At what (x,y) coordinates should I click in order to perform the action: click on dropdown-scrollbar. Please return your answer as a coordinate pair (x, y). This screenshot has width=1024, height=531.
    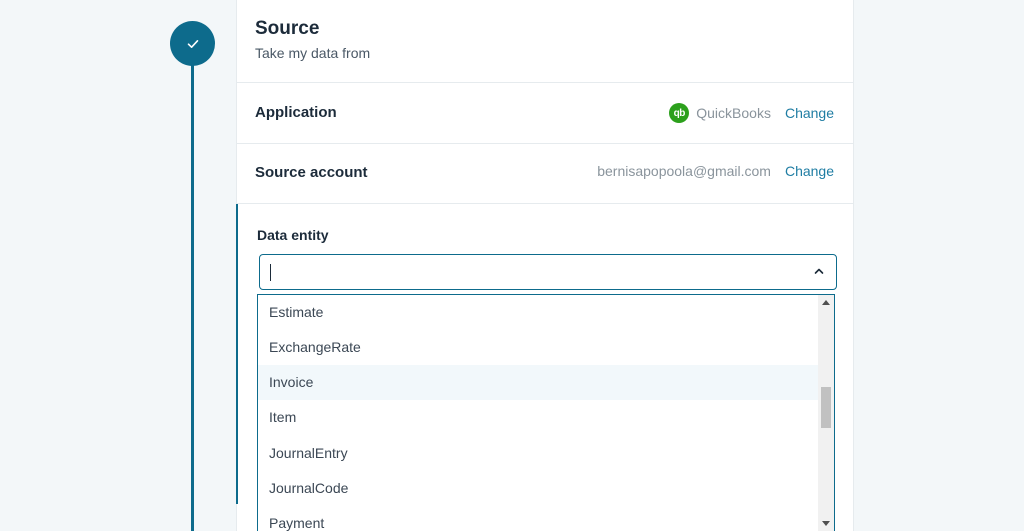
    Looking at the image, I should click on (826, 413).